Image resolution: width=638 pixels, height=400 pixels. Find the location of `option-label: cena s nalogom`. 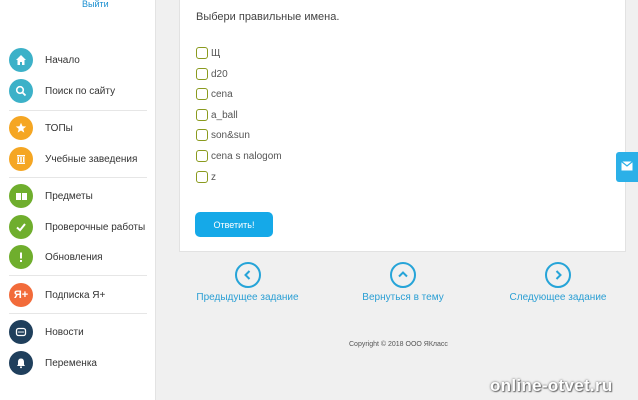

option-label: cena s nalogom is located at coordinates (246, 156).